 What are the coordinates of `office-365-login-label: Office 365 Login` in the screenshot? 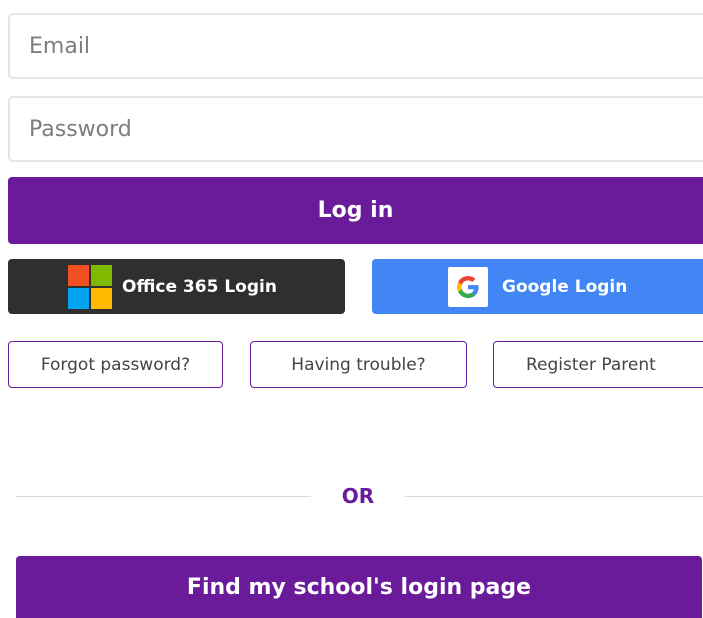 It's located at (199, 286).